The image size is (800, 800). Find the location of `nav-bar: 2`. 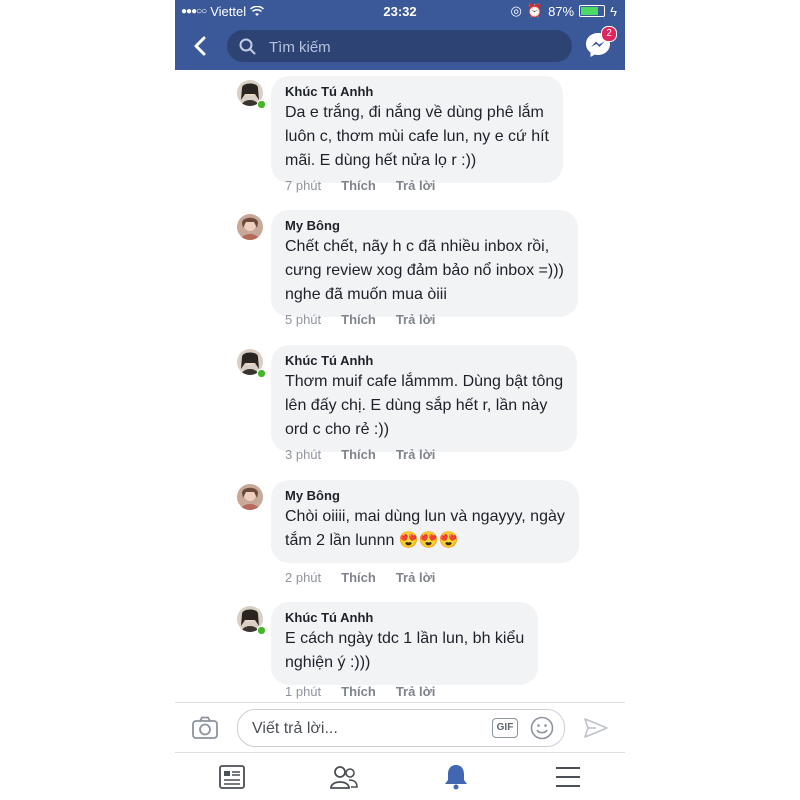

nav-bar: 2 is located at coordinates (400, 46).